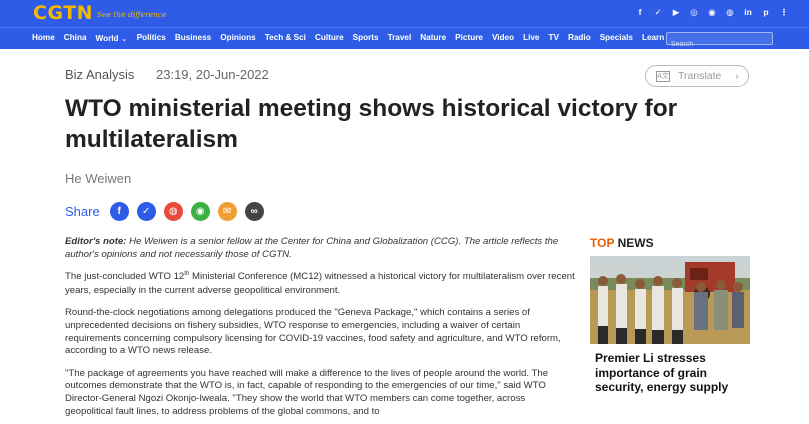 The height and width of the screenshot is (424, 809). Describe the element at coordinates (227, 211) in the screenshot. I see `email-share-icon: ✉` at that location.